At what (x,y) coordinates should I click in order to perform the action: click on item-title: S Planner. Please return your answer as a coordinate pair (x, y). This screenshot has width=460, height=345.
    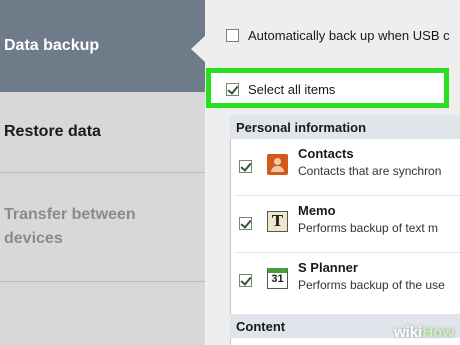
    Looking at the image, I should click on (328, 267).